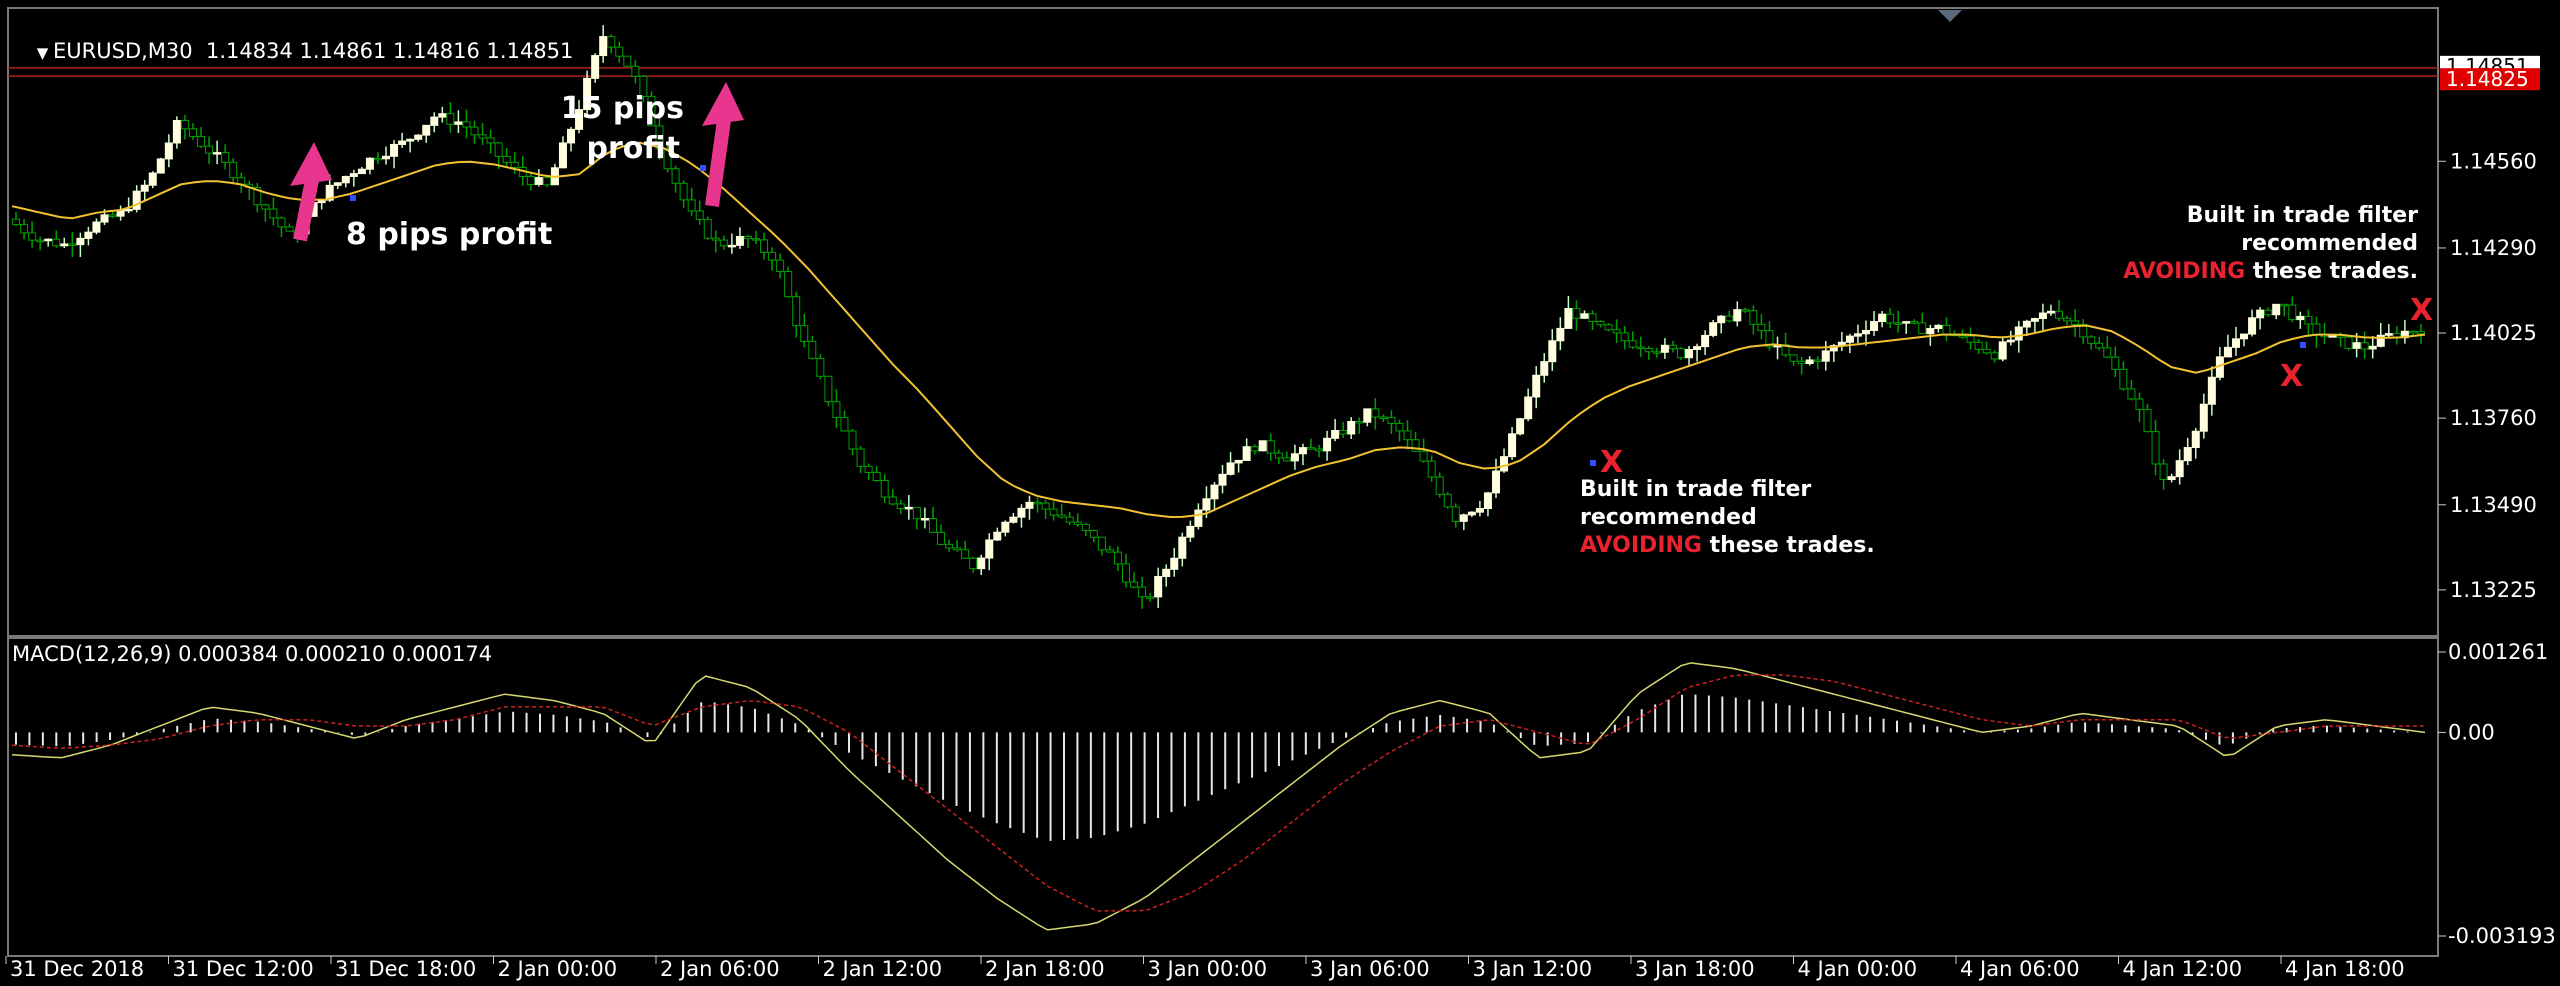 This screenshot has height=986, width=2560. What do you see at coordinates (2493, 161) in the screenshot?
I see `price-tick-label: 1.14560` at bounding box center [2493, 161].